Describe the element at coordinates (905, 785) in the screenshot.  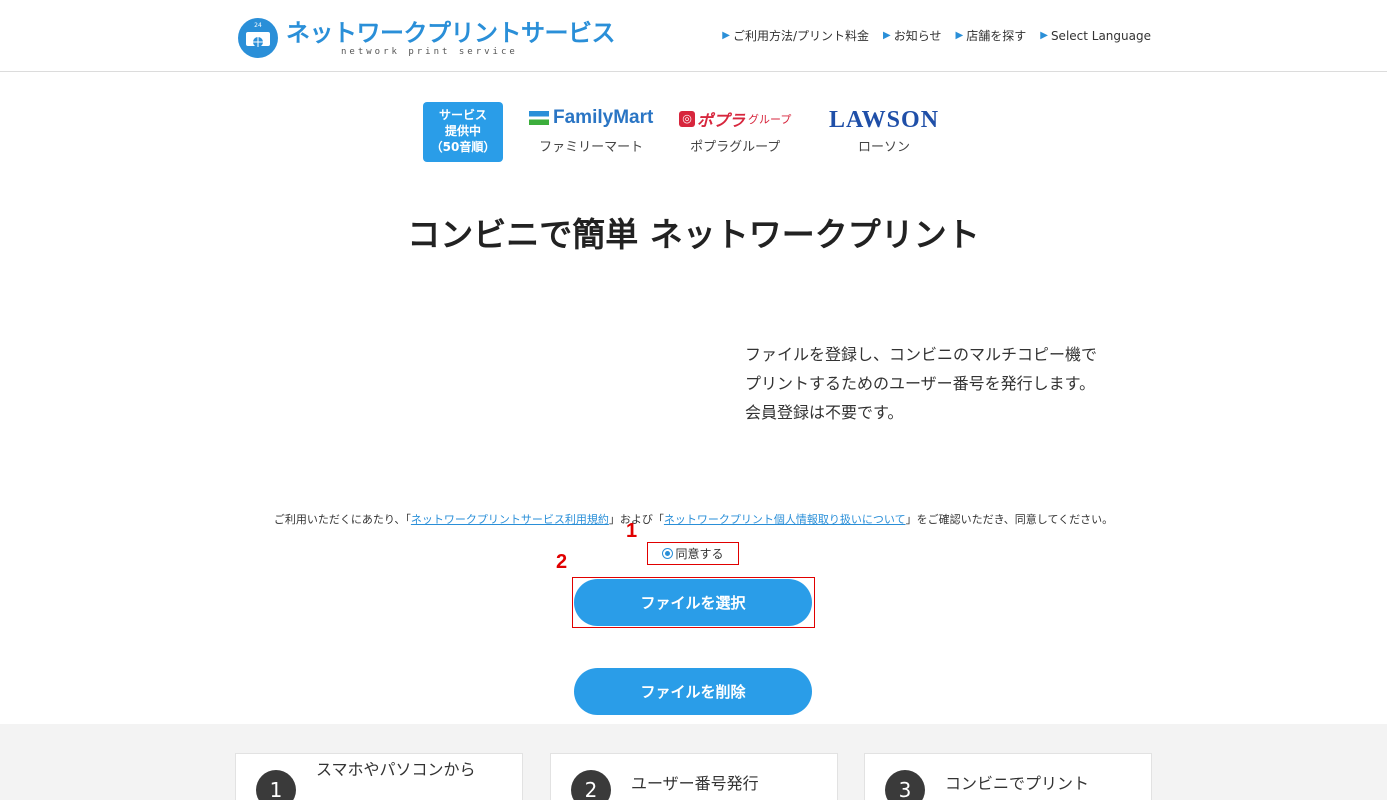
I see `step-number-badge: 3` at that location.